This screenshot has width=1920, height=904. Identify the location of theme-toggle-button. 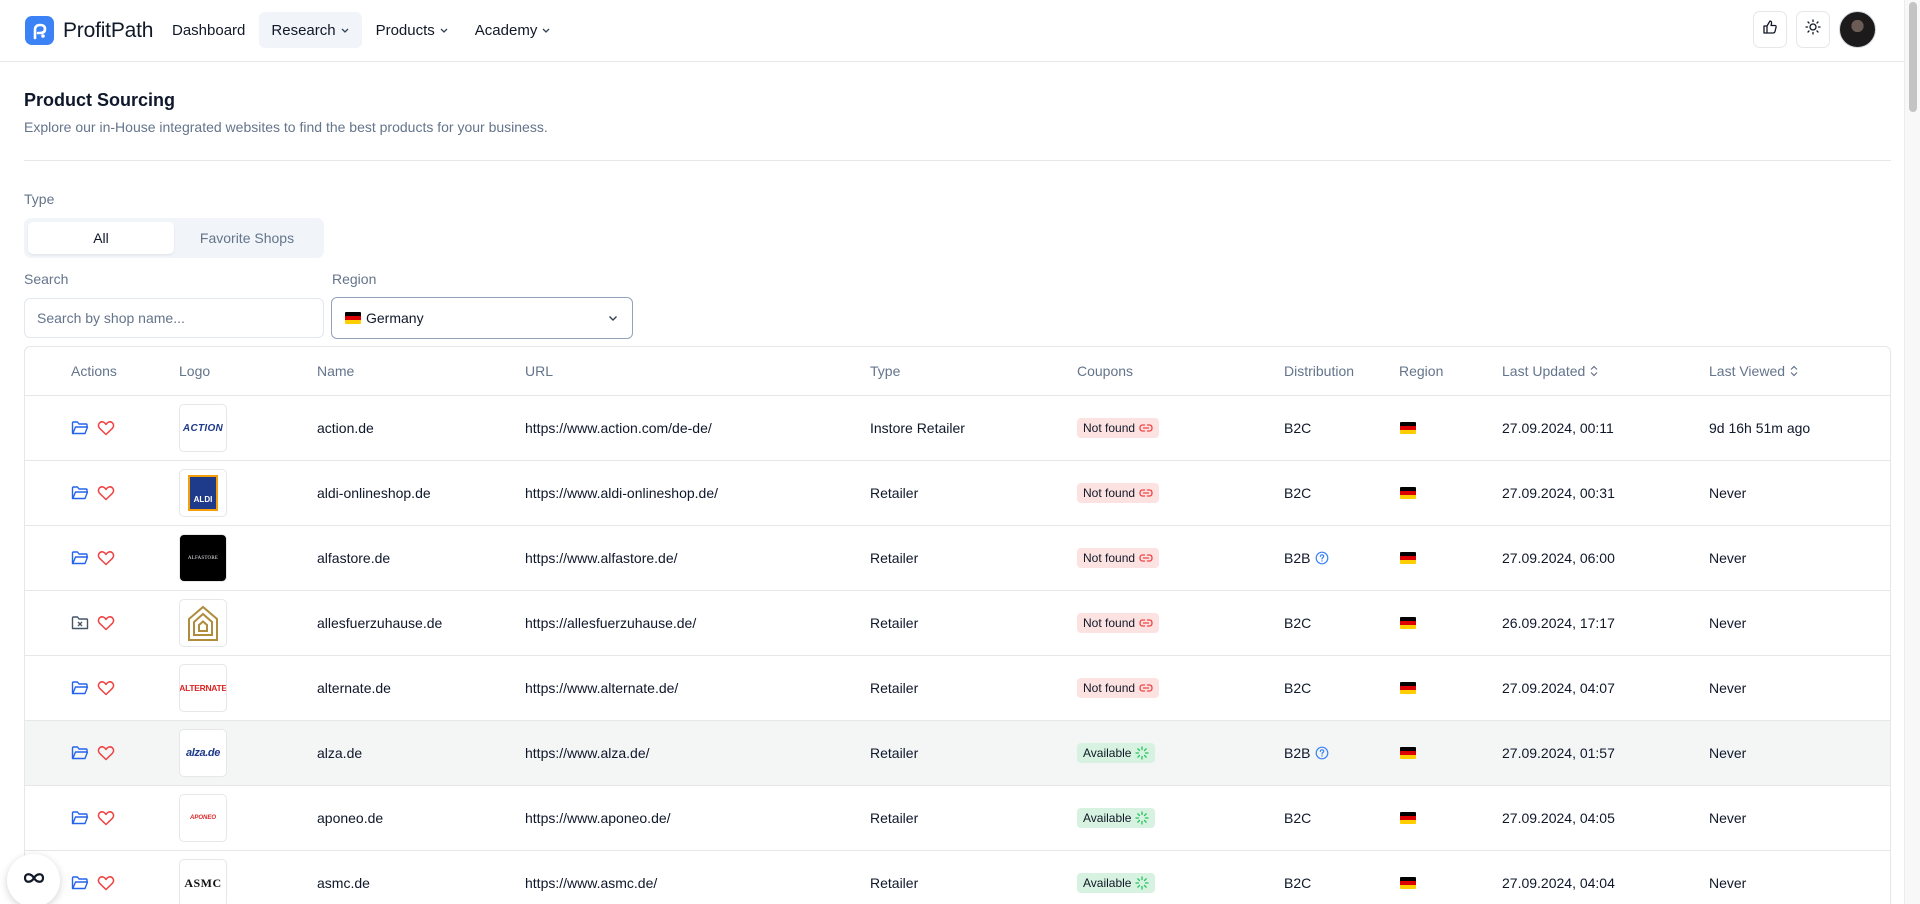
(1813, 29).